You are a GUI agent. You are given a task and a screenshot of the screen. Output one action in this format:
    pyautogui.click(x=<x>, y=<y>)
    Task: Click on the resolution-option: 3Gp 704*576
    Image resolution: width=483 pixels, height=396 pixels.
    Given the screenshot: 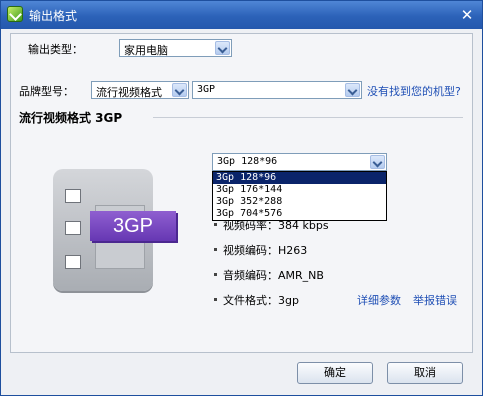 What is the action you would take?
    pyautogui.click(x=299, y=214)
    